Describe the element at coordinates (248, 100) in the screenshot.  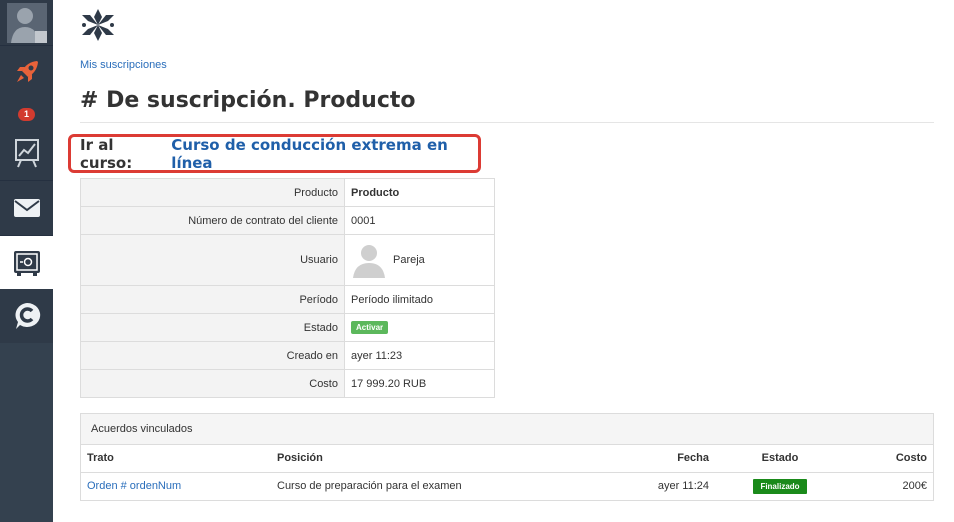
I see `page-title: # De suscripción. Producto` at that location.